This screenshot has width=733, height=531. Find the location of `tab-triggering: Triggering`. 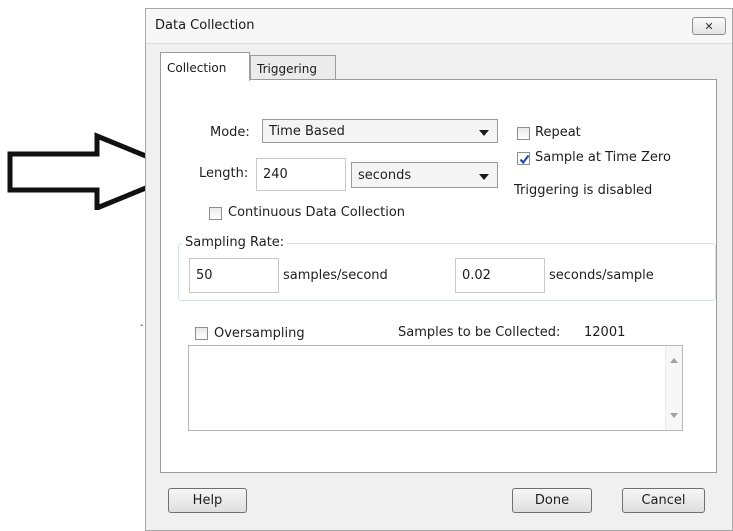

tab-triggering: Triggering is located at coordinates (293, 67).